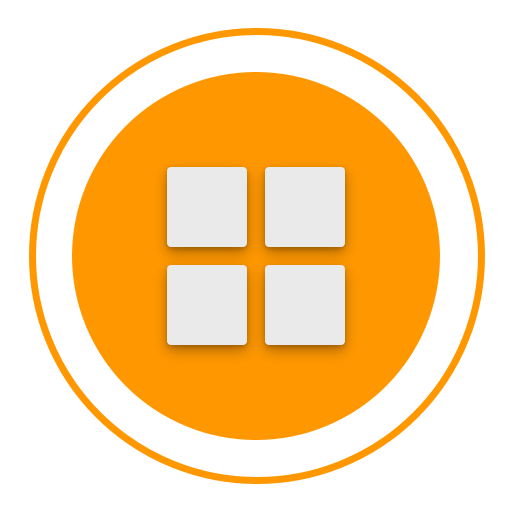 This screenshot has height=512, width=512. What do you see at coordinates (305, 207) in the screenshot?
I see `grid-tile-top-right` at bounding box center [305, 207].